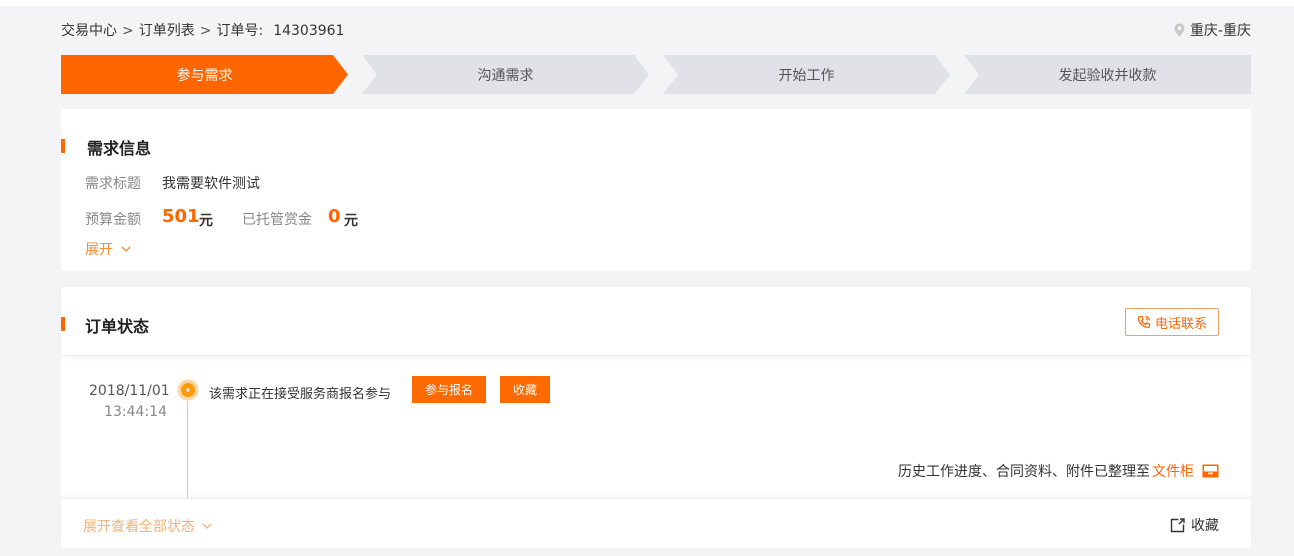 The image size is (1294, 556). I want to click on expand-all-label: 展开查看全部状态, so click(139, 527).